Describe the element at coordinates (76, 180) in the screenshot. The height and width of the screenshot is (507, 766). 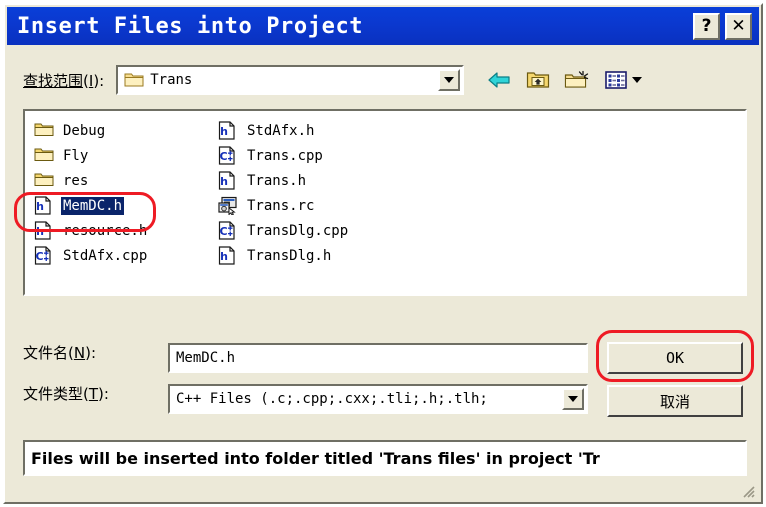
I see `list-item-label: res` at that location.